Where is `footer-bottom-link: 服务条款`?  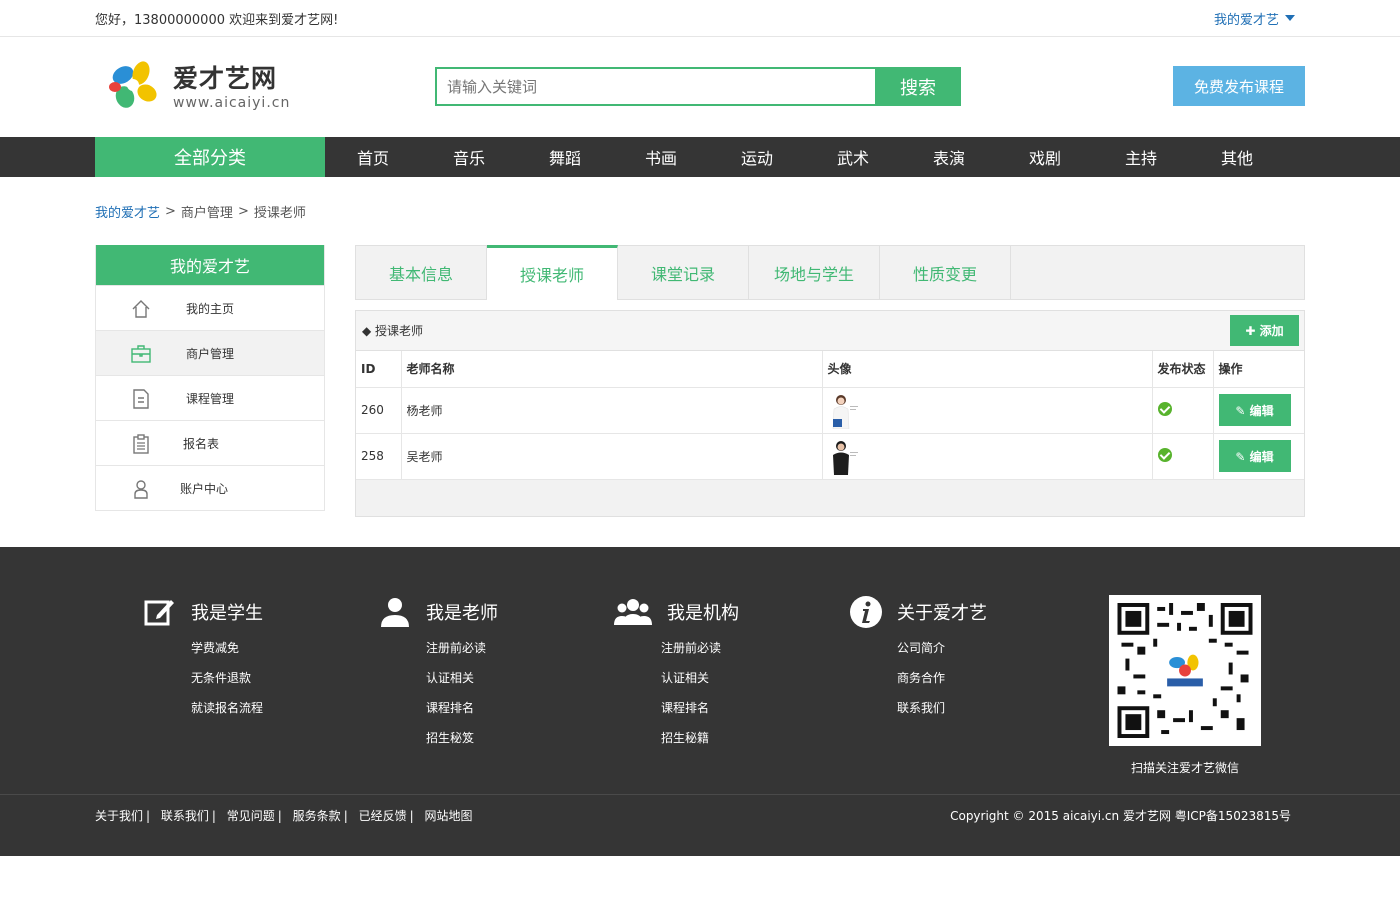
footer-bottom-link: 服务条款 is located at coordinates (317, 816).